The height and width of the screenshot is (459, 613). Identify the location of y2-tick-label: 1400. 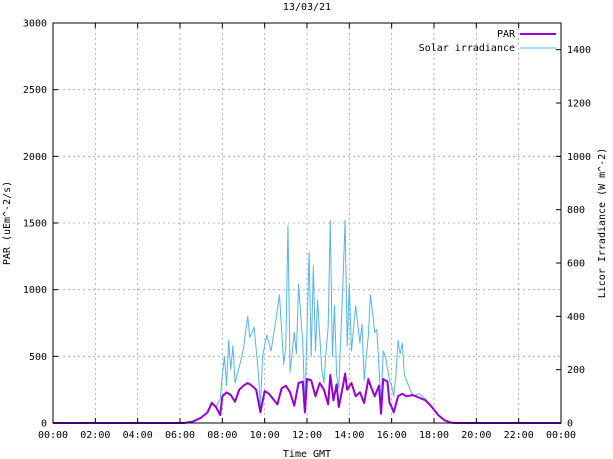
(579, 50).